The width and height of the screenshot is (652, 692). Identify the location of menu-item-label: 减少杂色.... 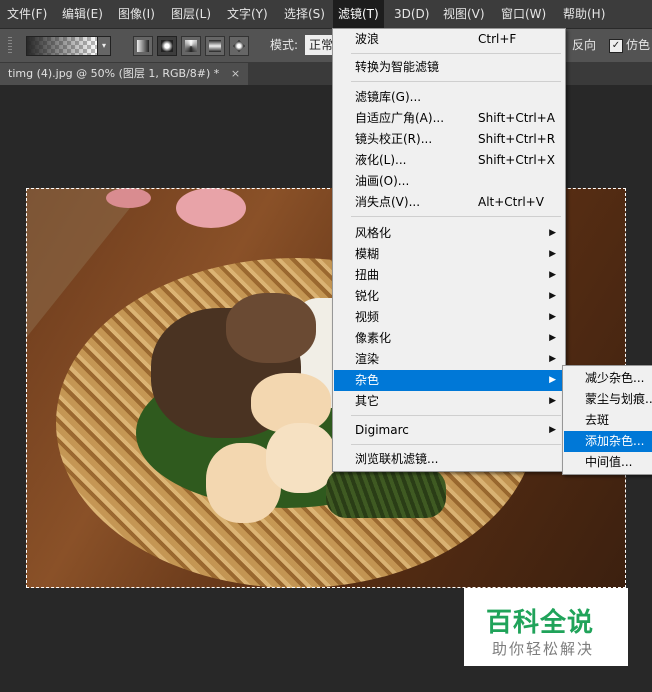
(615, 378).